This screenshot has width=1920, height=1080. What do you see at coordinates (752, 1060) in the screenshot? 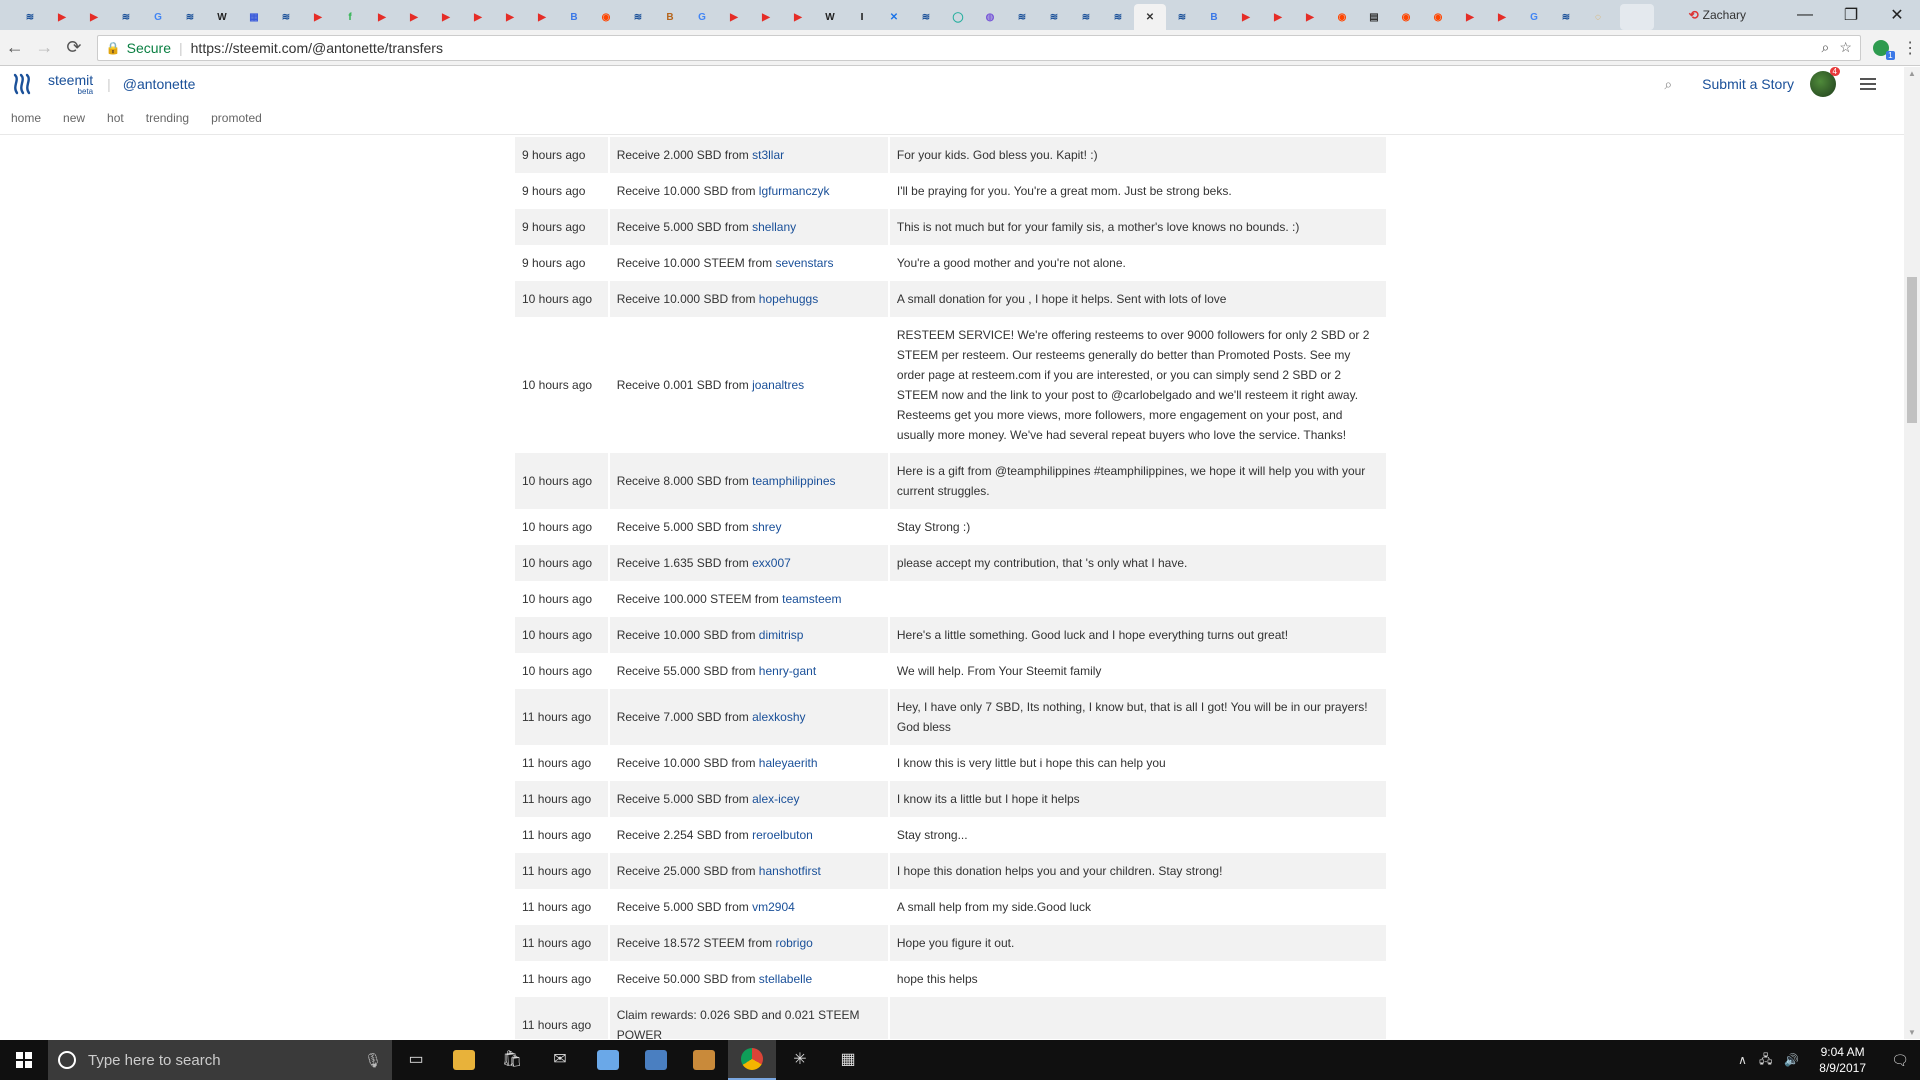
I see `taskbar-chrome-button` at bounding box center [752, 1060].